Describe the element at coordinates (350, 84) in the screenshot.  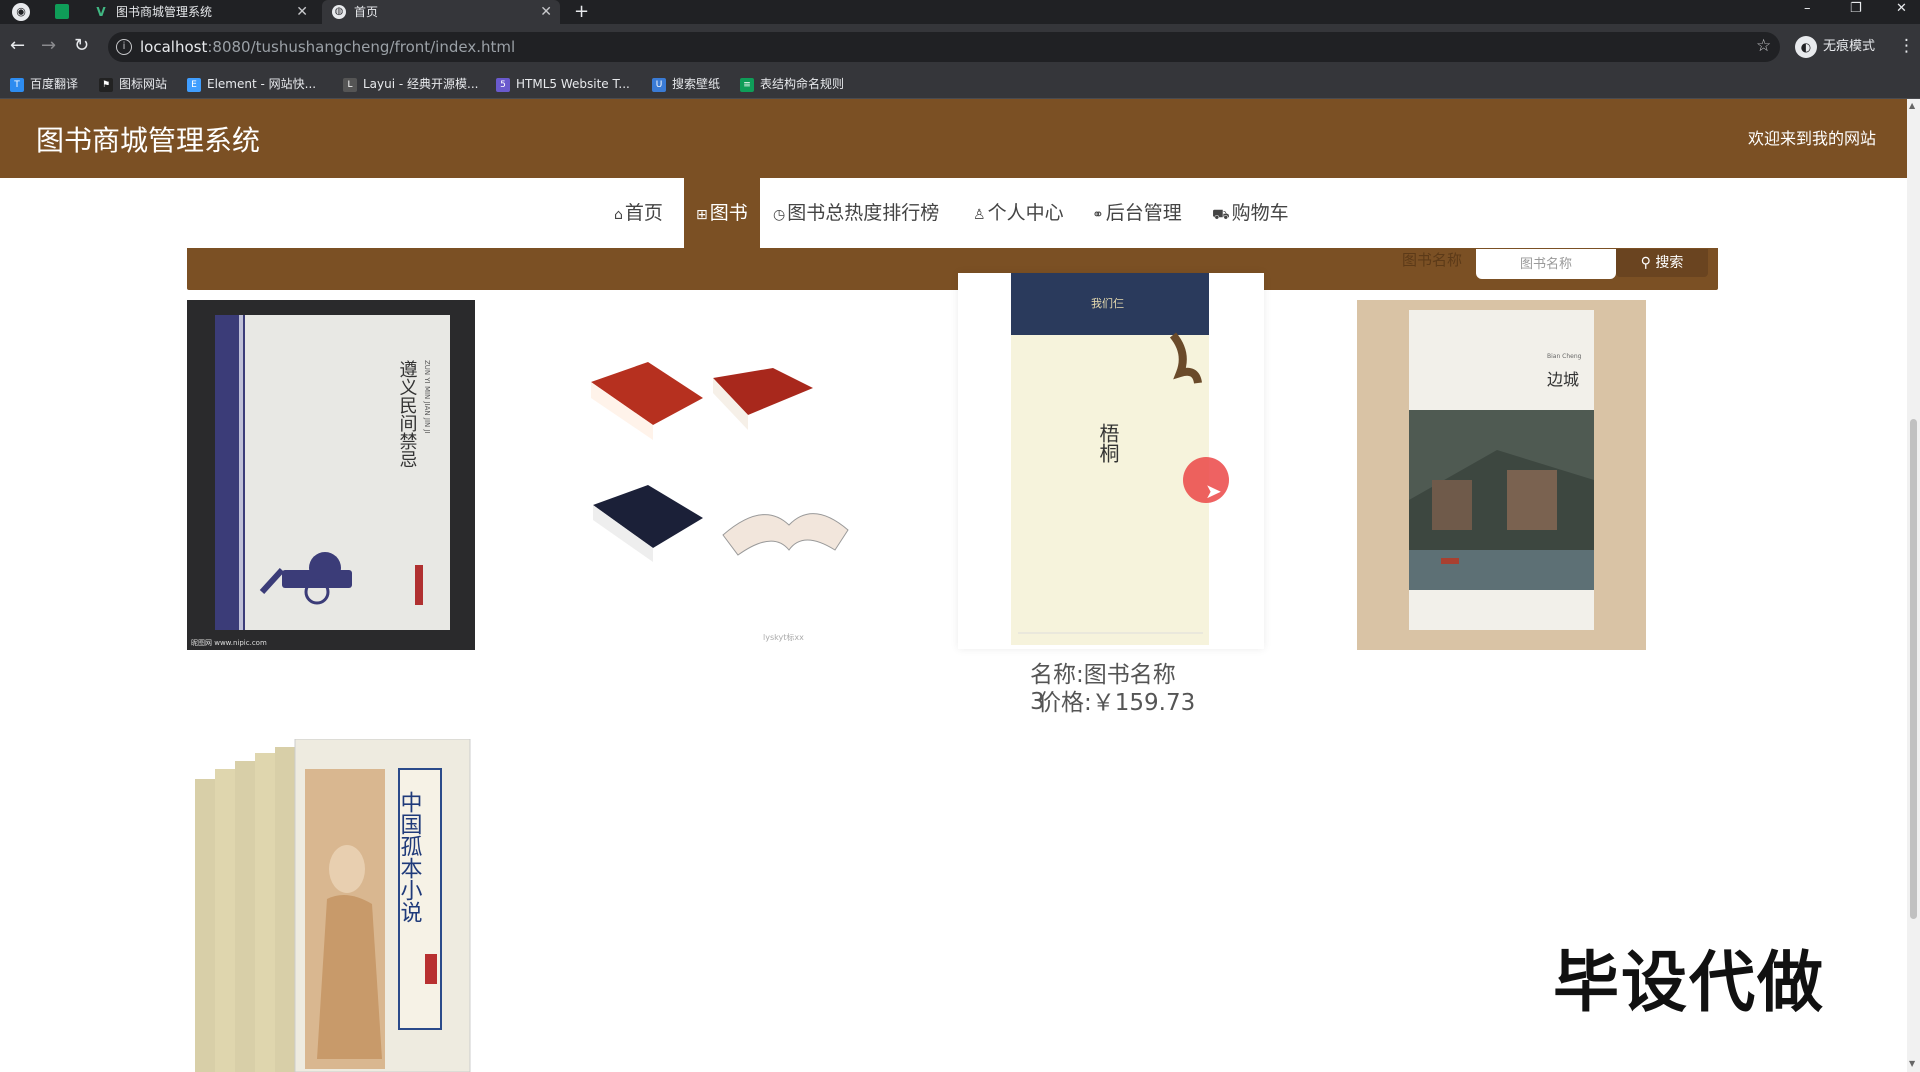
I see `layui-icon: L` at that location.